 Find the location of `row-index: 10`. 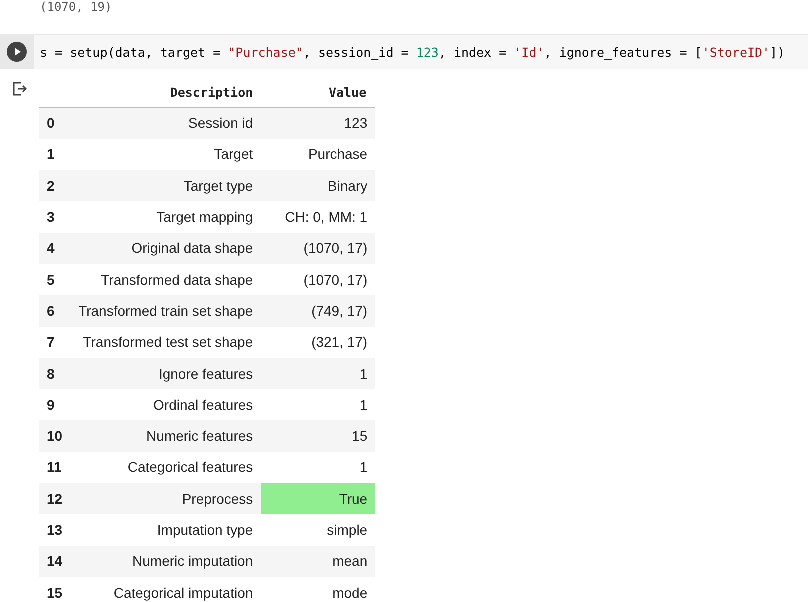

row-index: 10 is located at coordinates (55, 436).